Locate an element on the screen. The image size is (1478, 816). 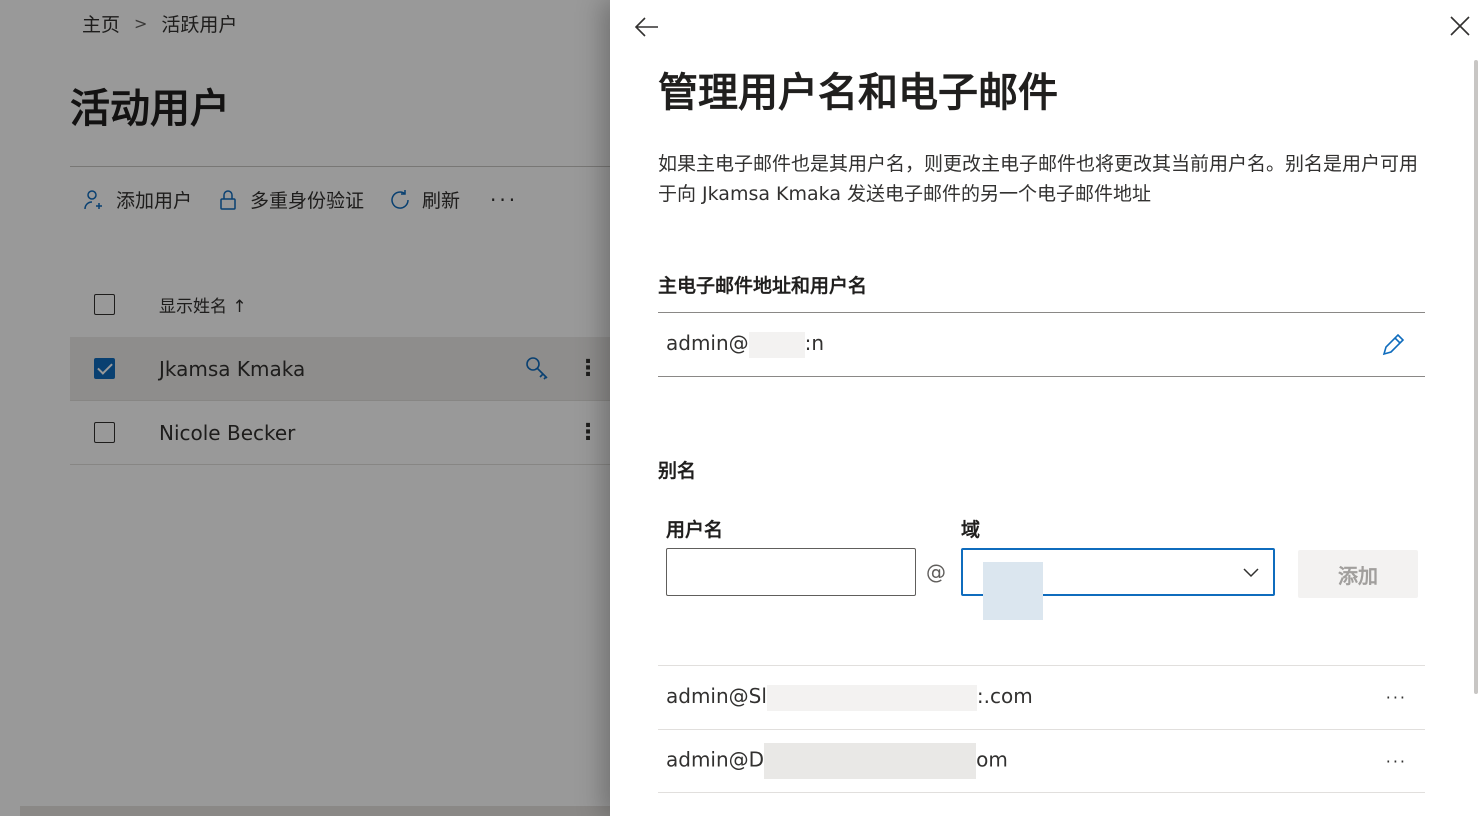
back-arrow-icon is located at coordinates (647, 27).